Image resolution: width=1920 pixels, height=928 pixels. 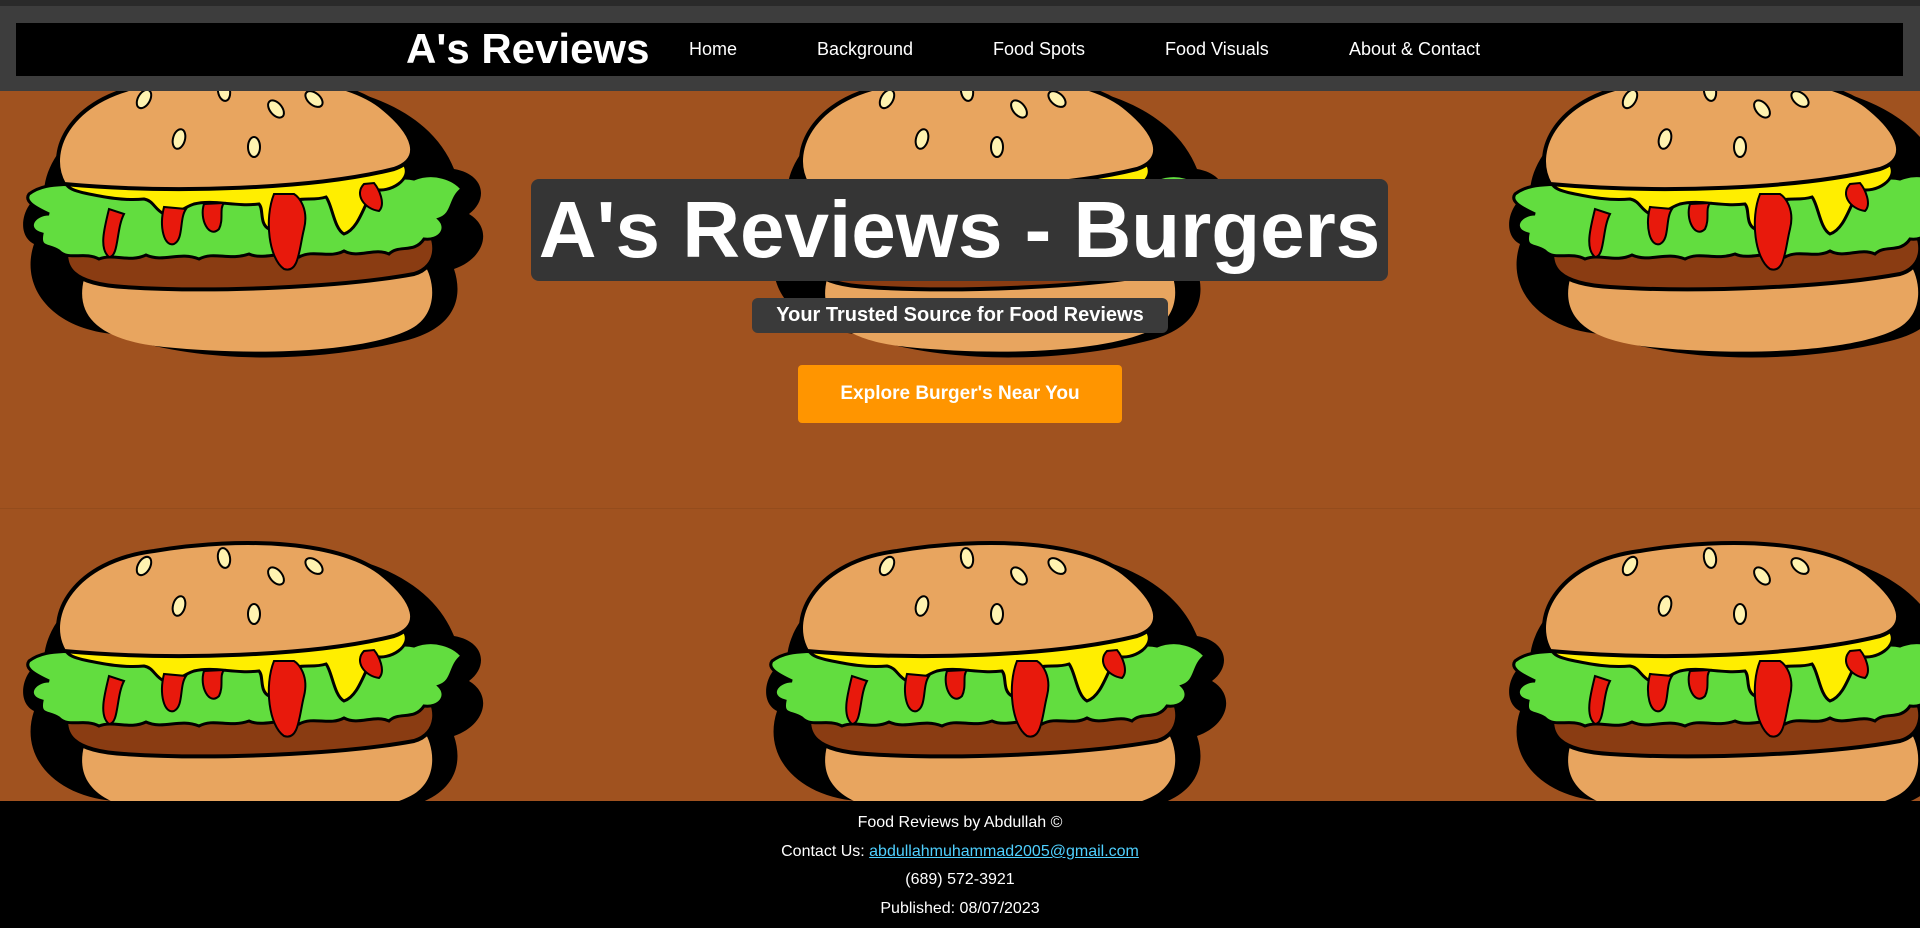 I want to click on nav-link-about-contact: About & Contact, so click(x=1414, y=49).